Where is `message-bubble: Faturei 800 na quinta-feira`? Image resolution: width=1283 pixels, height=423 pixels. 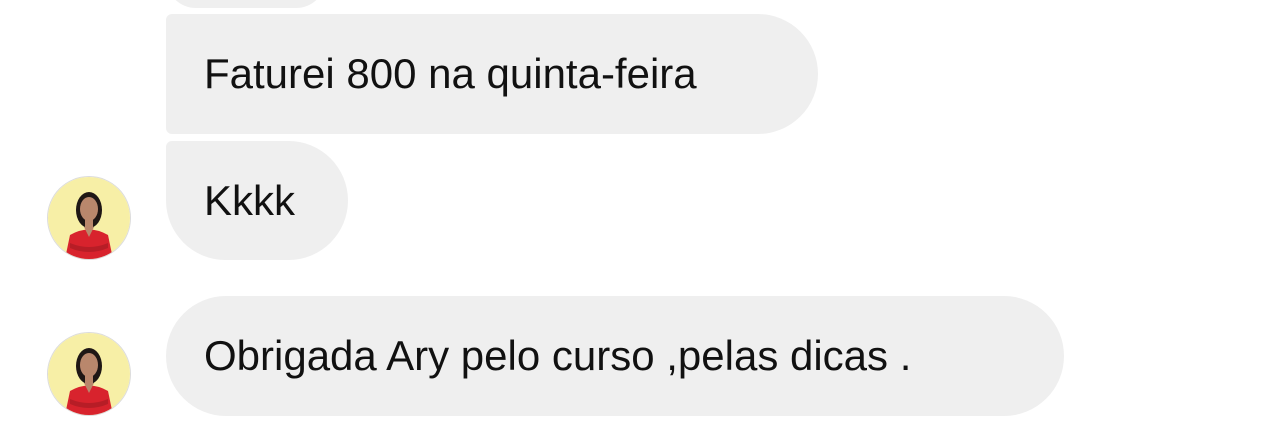 message-bubble: Faturei 800 na quinta-feira is located at coordinates (492, 74).